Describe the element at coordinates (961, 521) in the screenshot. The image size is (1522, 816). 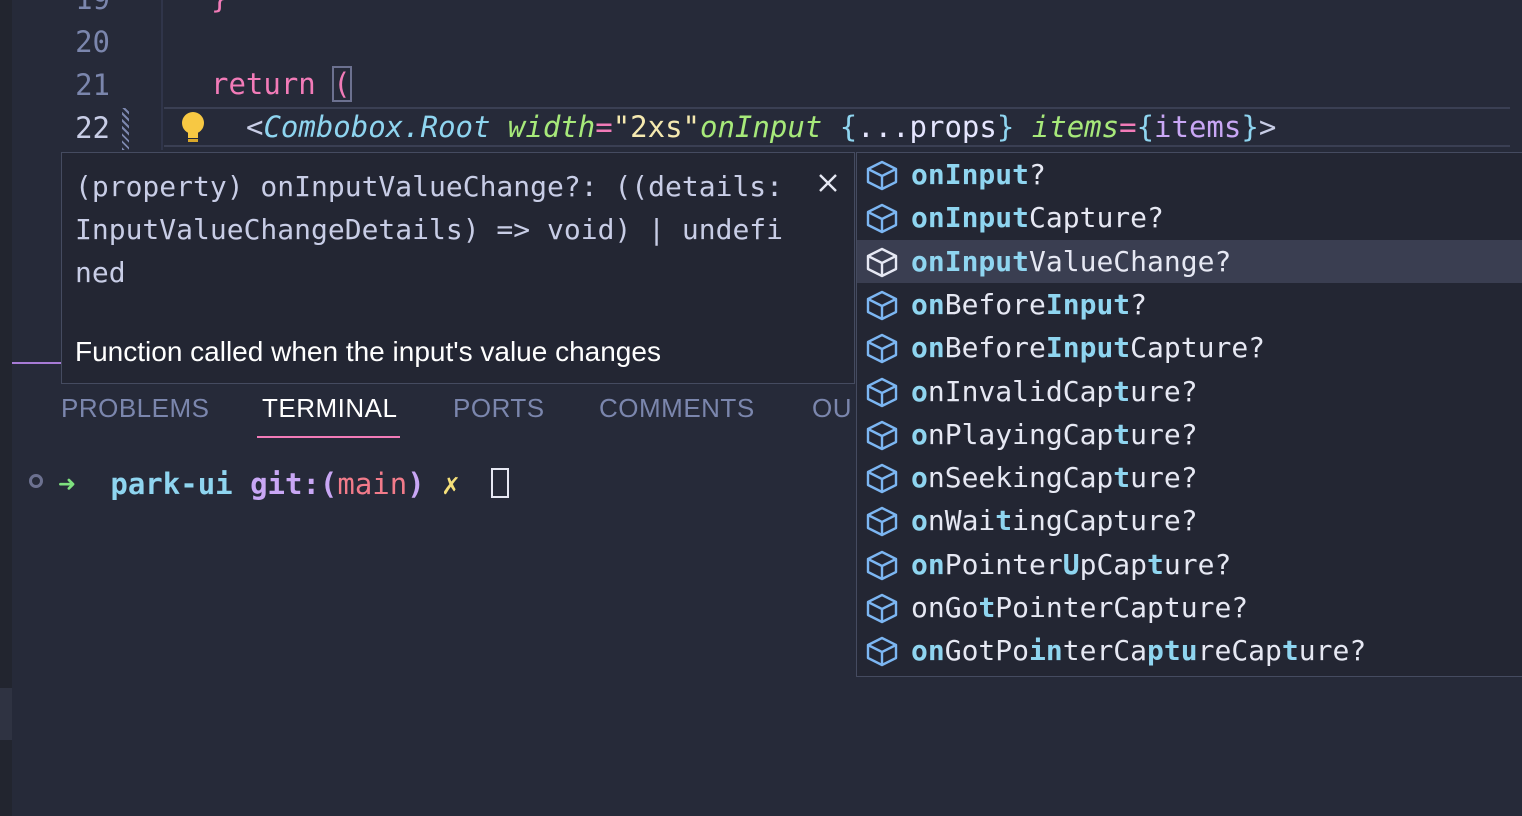
I see `suggestion-label-part: nWai` at that location.